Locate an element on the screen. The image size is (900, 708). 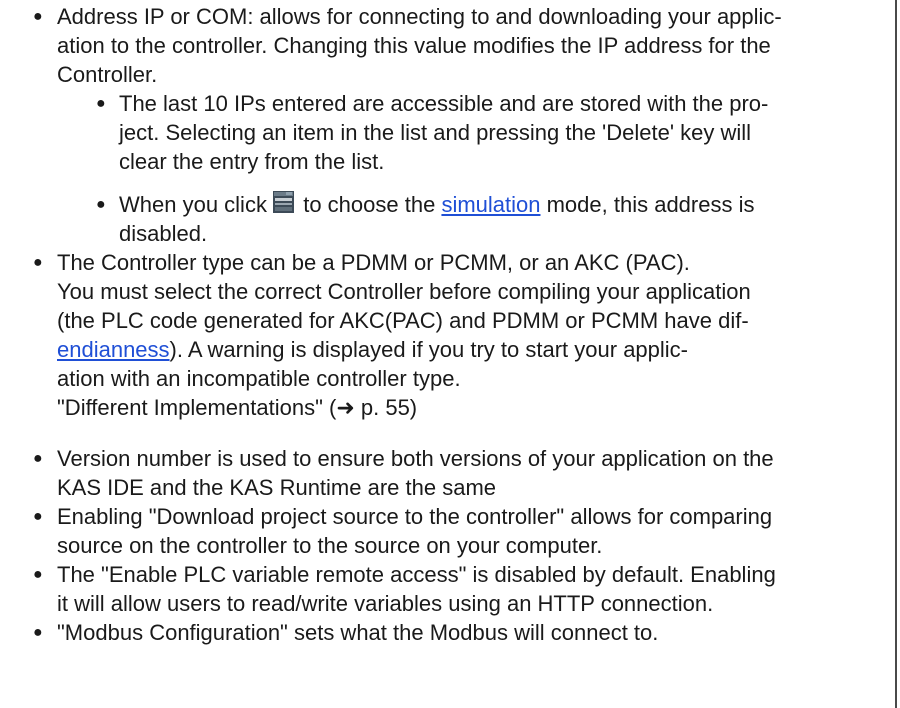
item-text-line: Controller. is located at coordinates (107, 74).